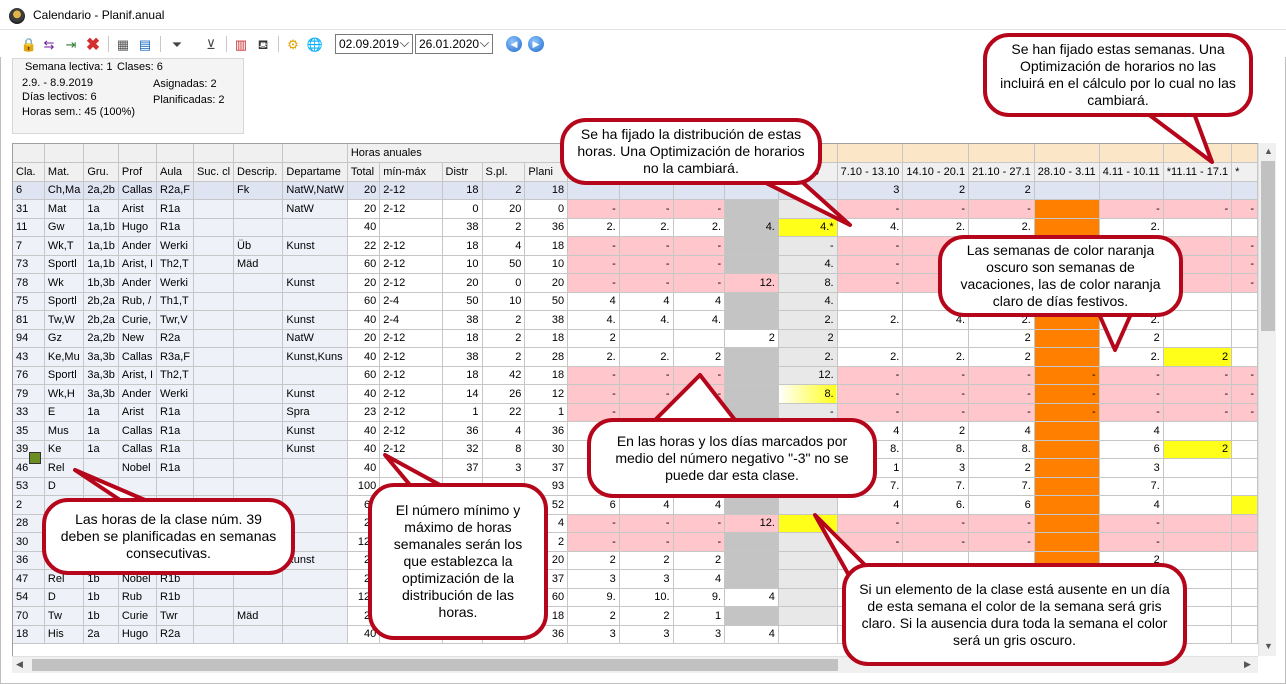 This screenshot has height=684, width=1286. Describe the element at coordinates (138, 227) in the screenshot. I see `table-cell: Hugo` at that location.